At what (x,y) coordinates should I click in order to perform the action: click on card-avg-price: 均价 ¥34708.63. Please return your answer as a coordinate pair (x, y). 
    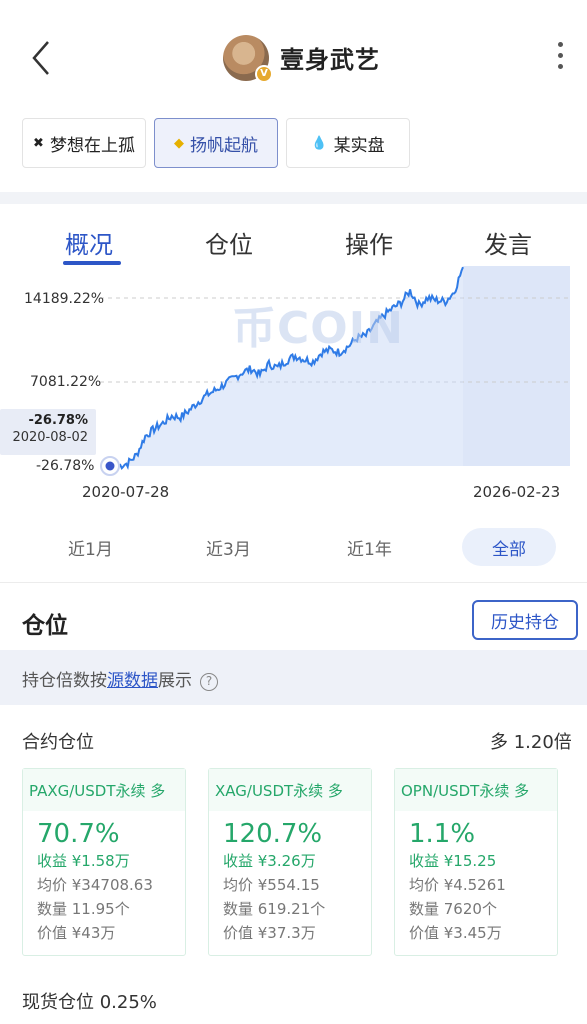
    Looking at the image, I should click on (95, 885).